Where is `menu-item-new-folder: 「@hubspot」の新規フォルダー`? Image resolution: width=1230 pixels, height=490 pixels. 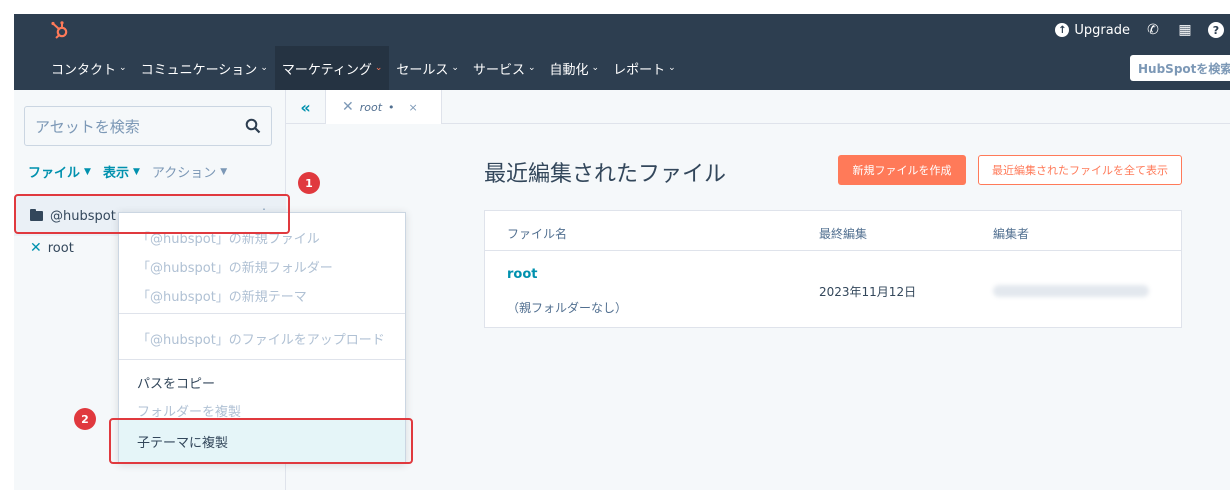
menu-item-new-folder: 「@hubspot」の新規フォルダー is located at coordinates (235, 266).